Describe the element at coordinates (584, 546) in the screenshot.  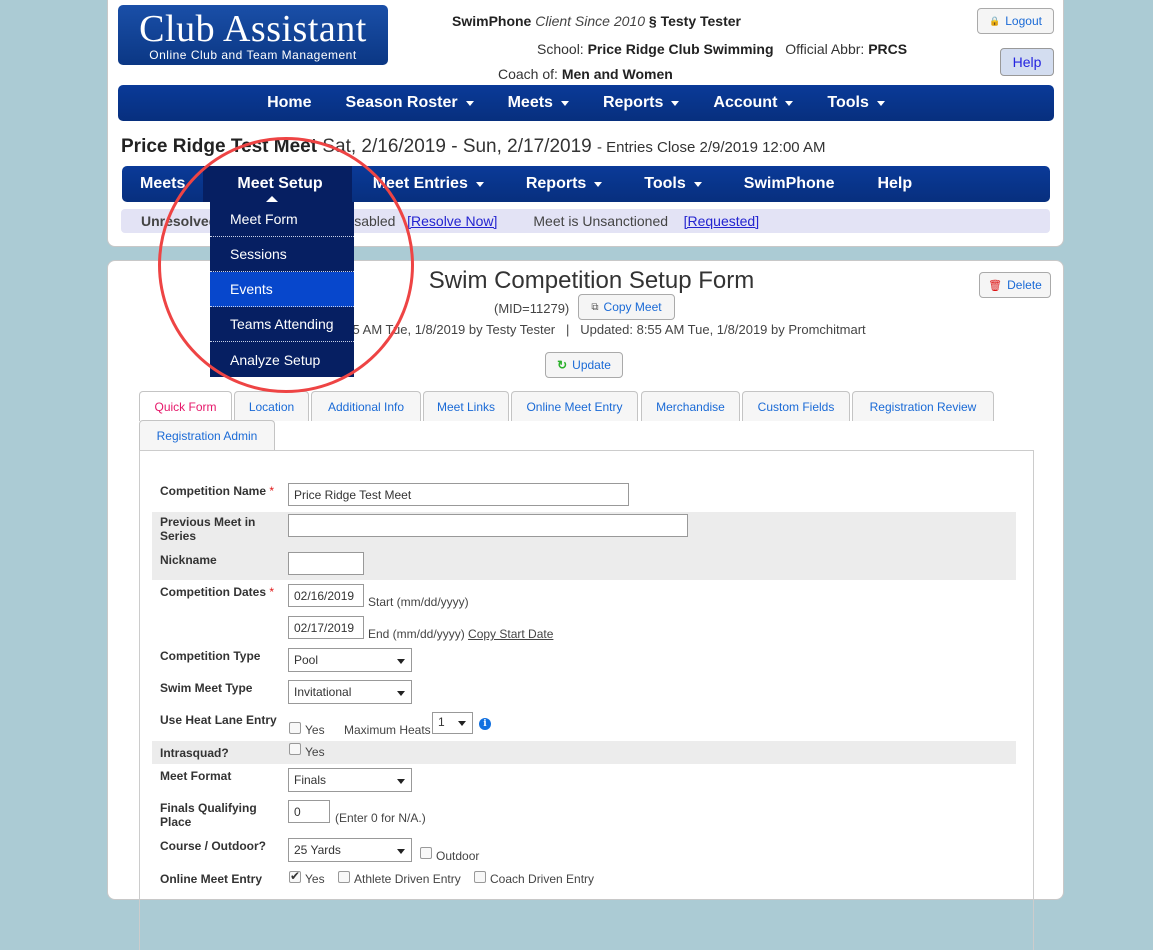
I see `row-previous-meet-nickname: Previous Meet in Series Nickname` at that location.